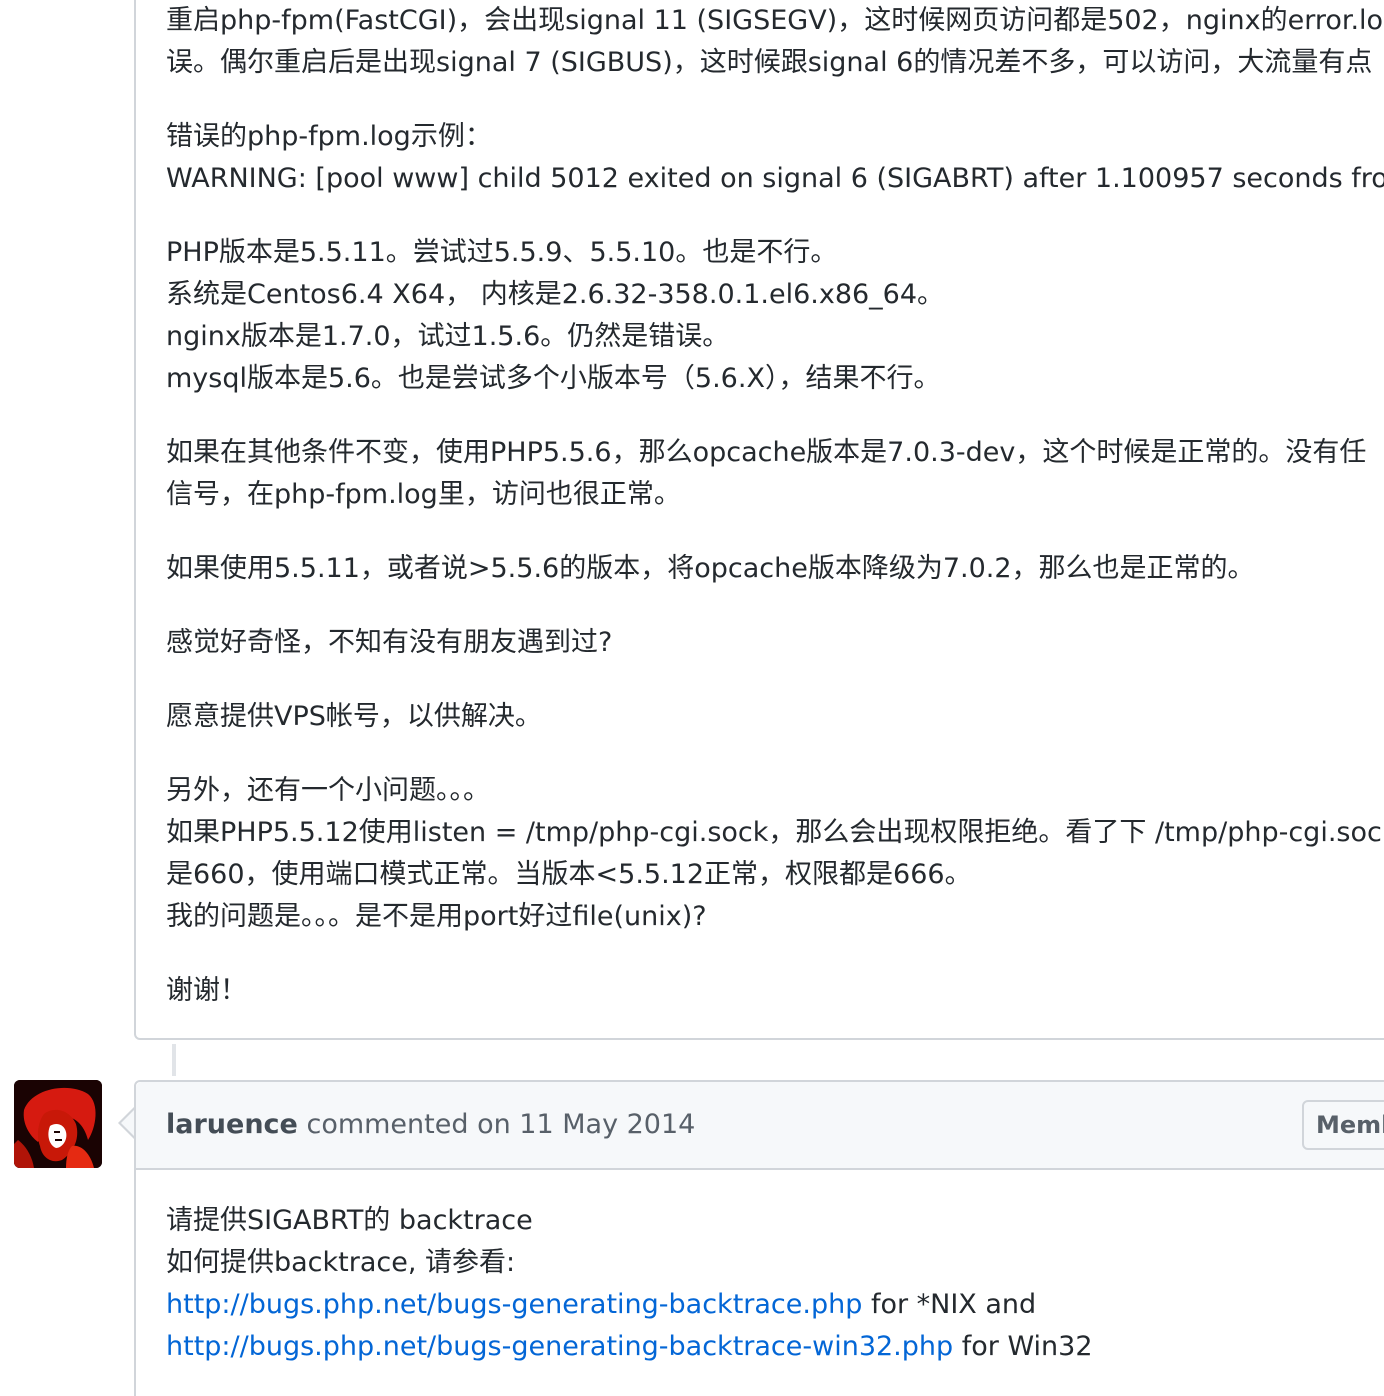 This screenshot has width=1384, height=1396. Describe the element at coordinates (354, 716) in the screenshot. I see `comment-line: 愿意提供VPS帐号，以供解决。` at that location.